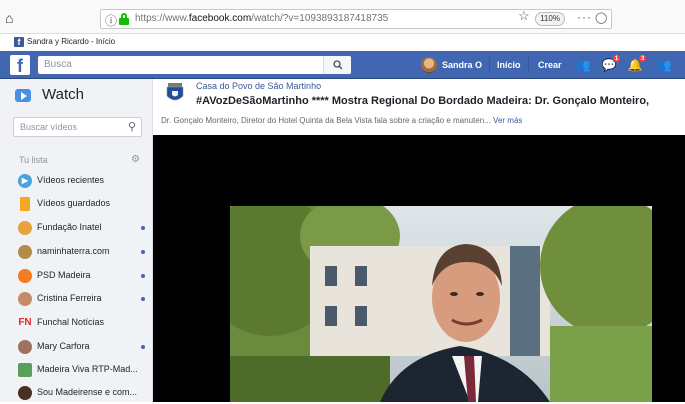 The height and width of the screenshot is (404, 685). I want to click on bookmark-item: Sandra y Ricardo - Início, so click(71, 41).